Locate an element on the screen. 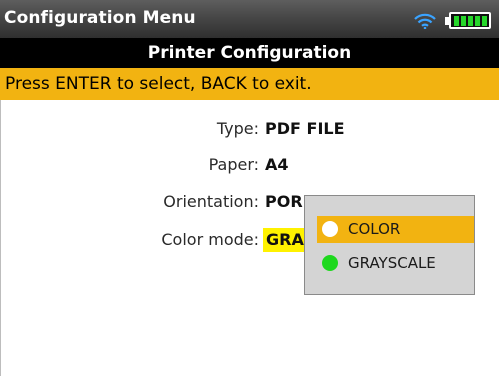 The width and height of the screenshot is (499, 376). dropdown-option-grayscale: GRAYSCALE is located at coordinates (395, 263).